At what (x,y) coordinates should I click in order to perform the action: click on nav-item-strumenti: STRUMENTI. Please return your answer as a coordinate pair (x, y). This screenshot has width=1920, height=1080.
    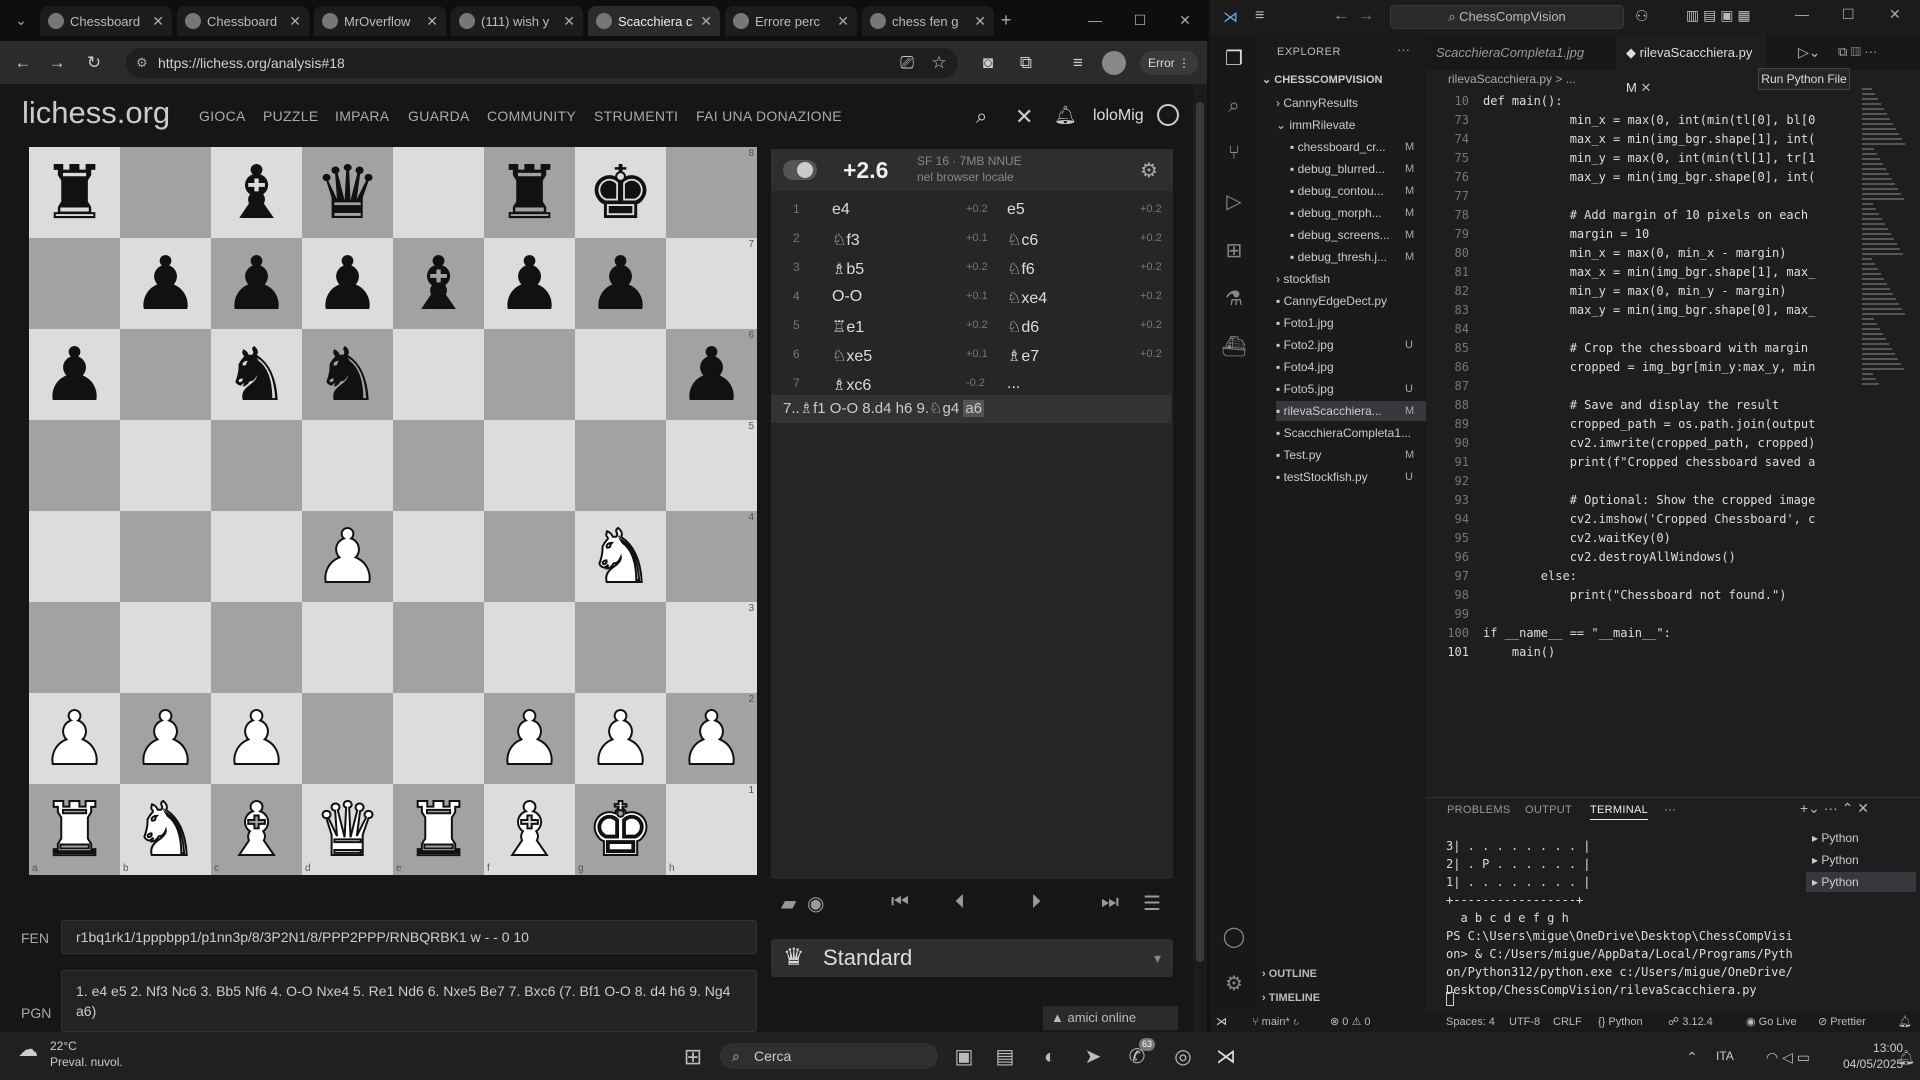
    Looking at the image, I should click on (636, 116).